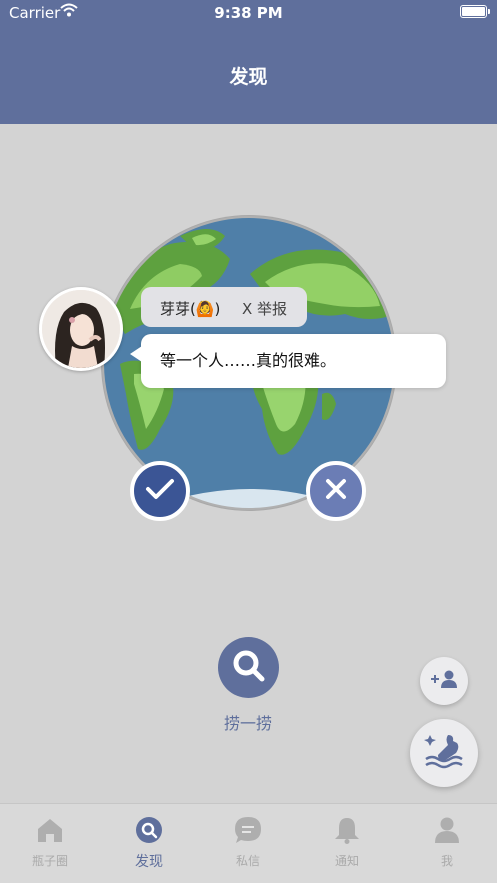 The height and width of the screenshot is (883, 497). Describe the element at coordinates (447, 832) in the screenshot. I see `person-icon` at that location.